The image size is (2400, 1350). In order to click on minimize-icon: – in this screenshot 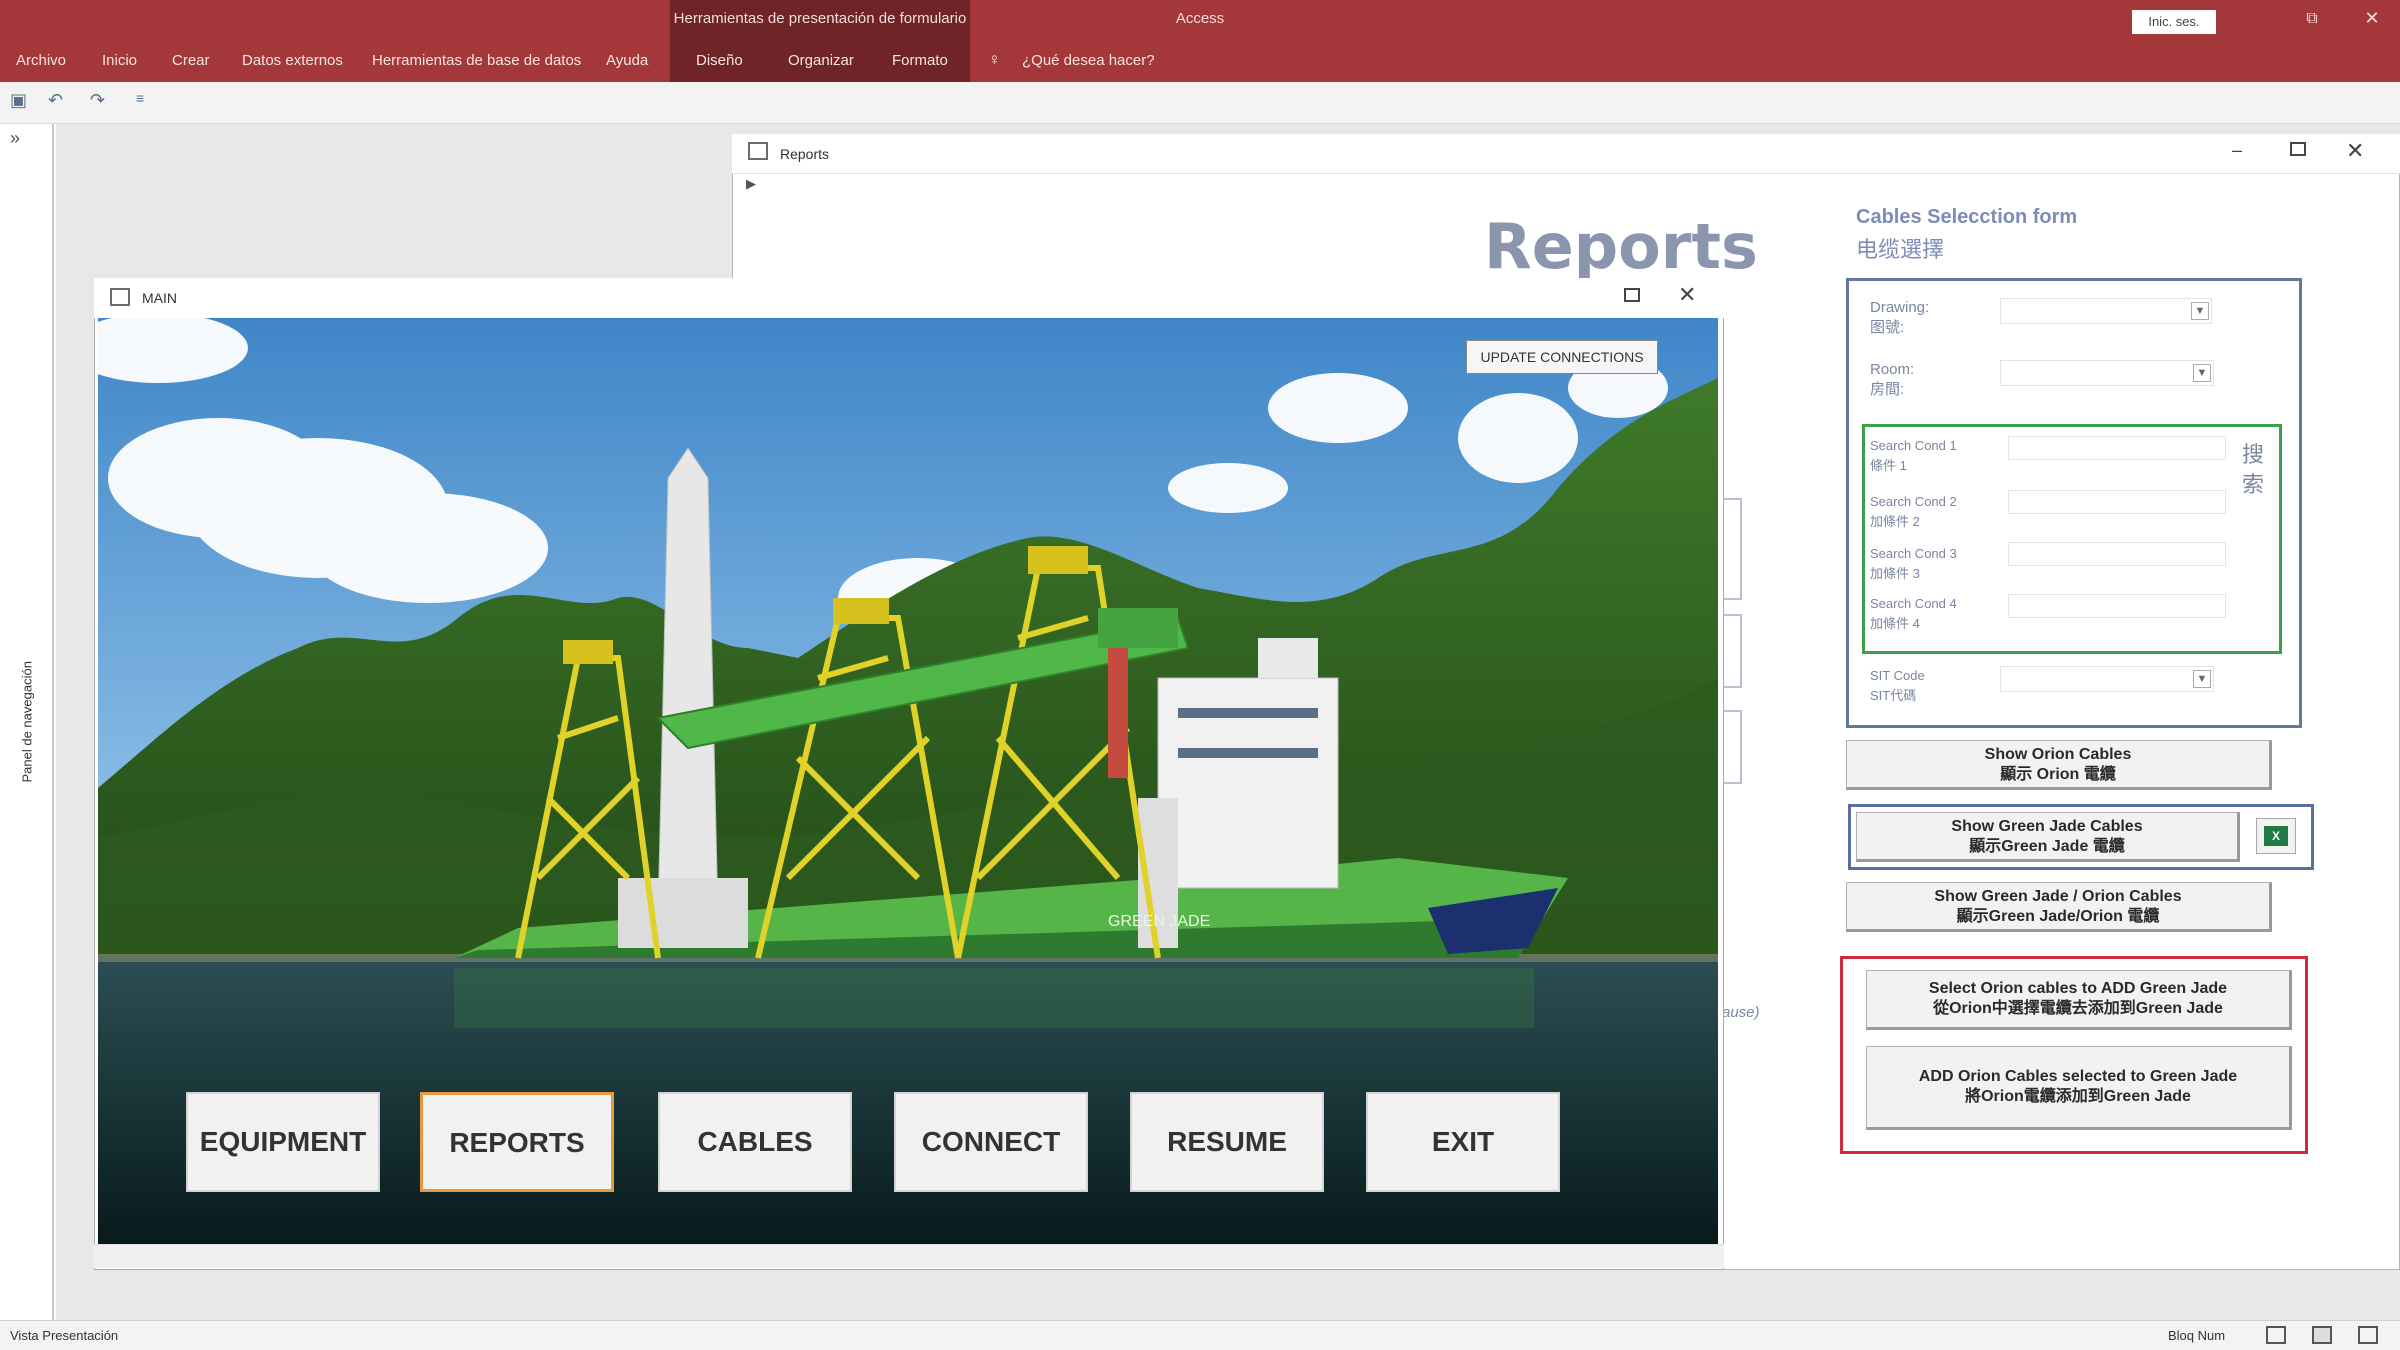, I will do `click(2237, 150)`.